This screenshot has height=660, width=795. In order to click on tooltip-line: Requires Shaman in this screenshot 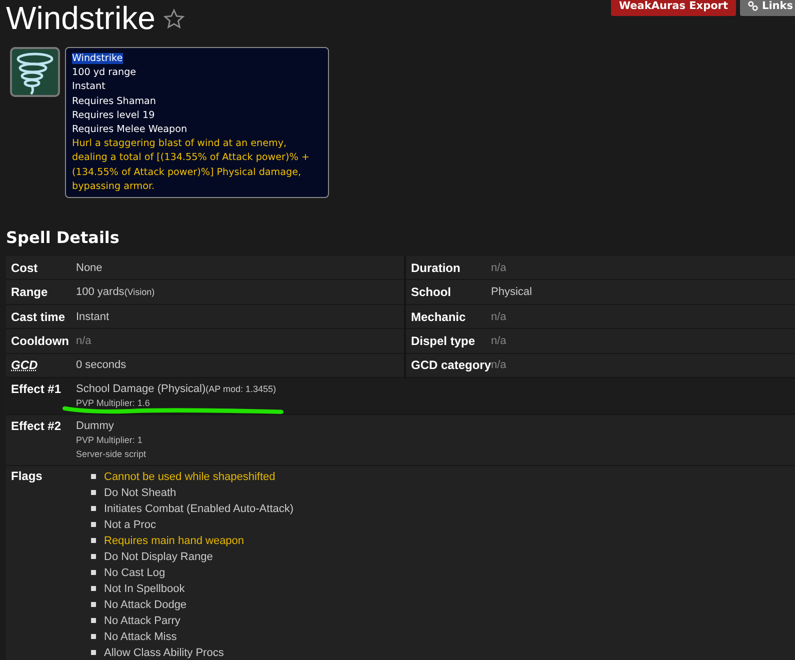, I will do `click(115, 101)`.